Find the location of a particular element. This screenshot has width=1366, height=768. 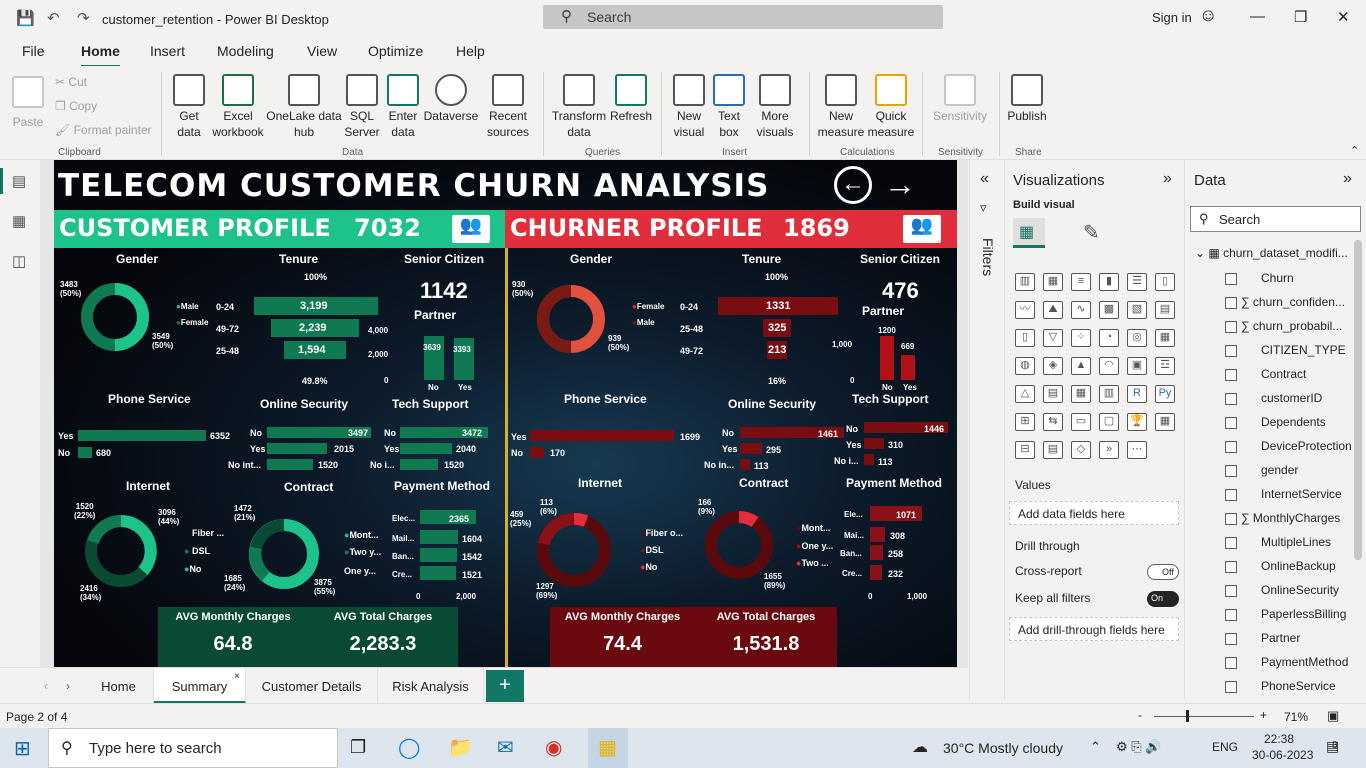

undo-icon: ↶ is located at coordinates (53, 18).